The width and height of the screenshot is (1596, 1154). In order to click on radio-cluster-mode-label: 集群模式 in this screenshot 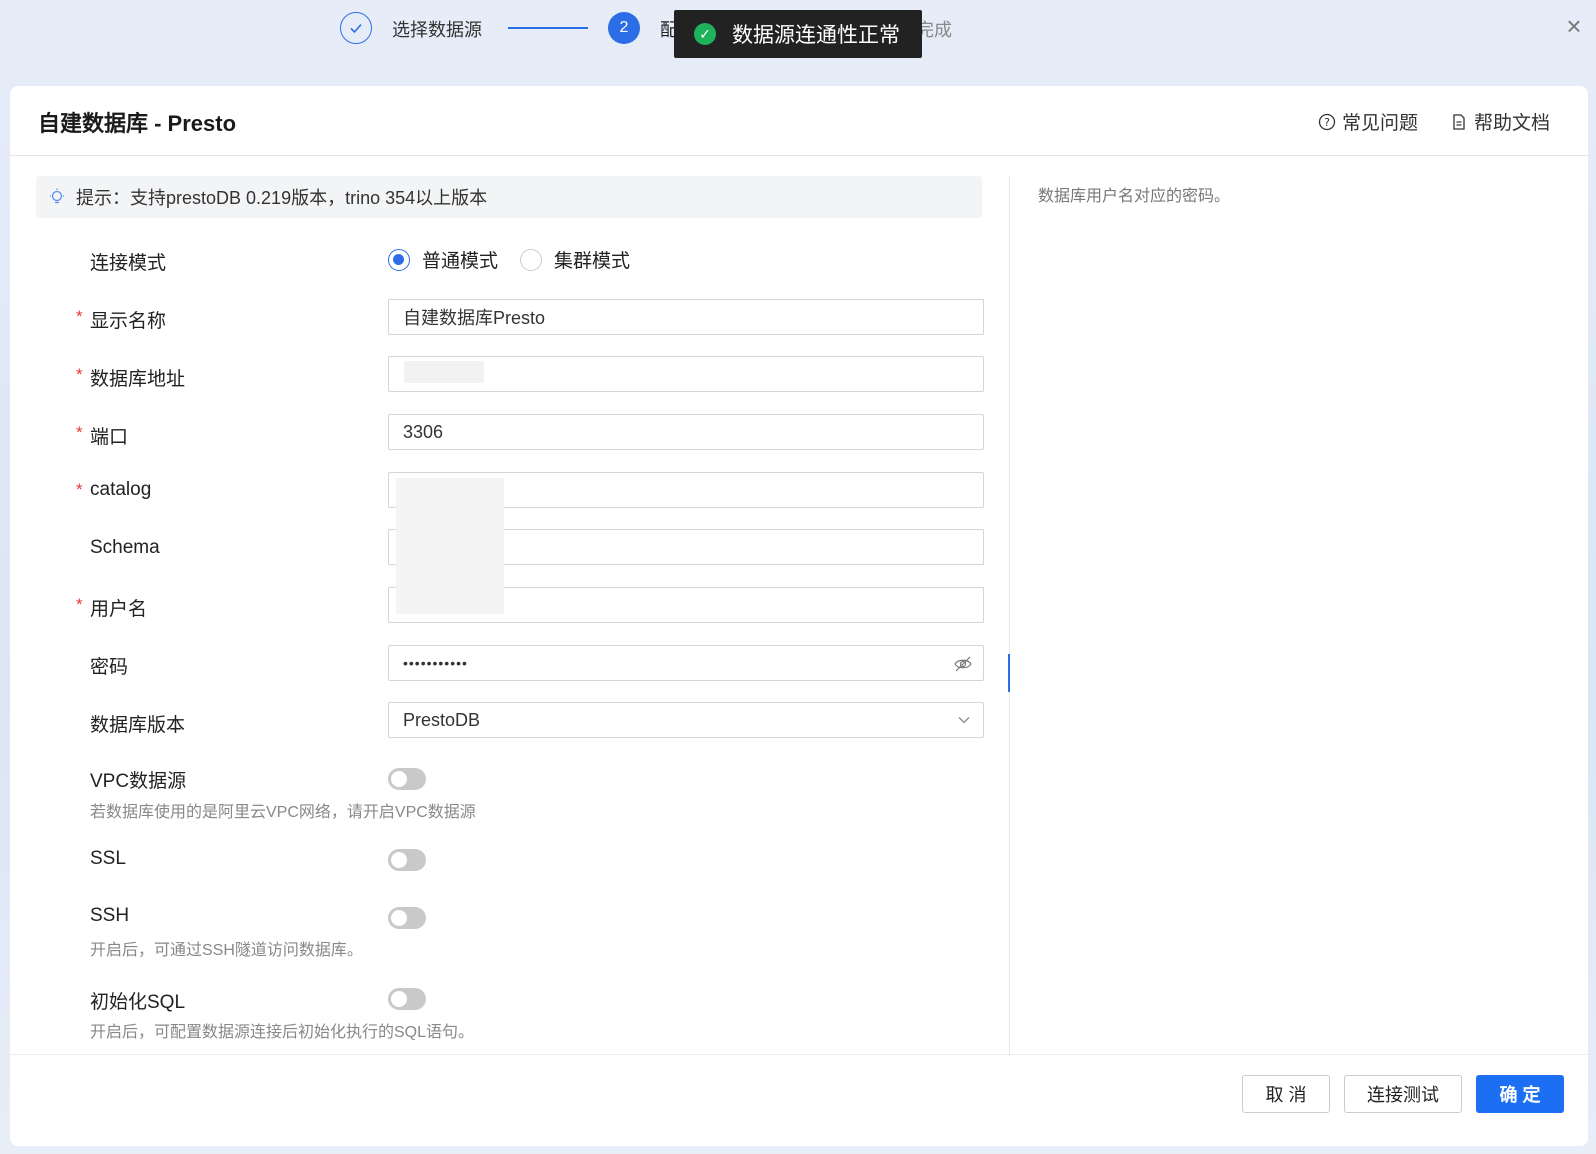, I will do `click(592, 259)`.